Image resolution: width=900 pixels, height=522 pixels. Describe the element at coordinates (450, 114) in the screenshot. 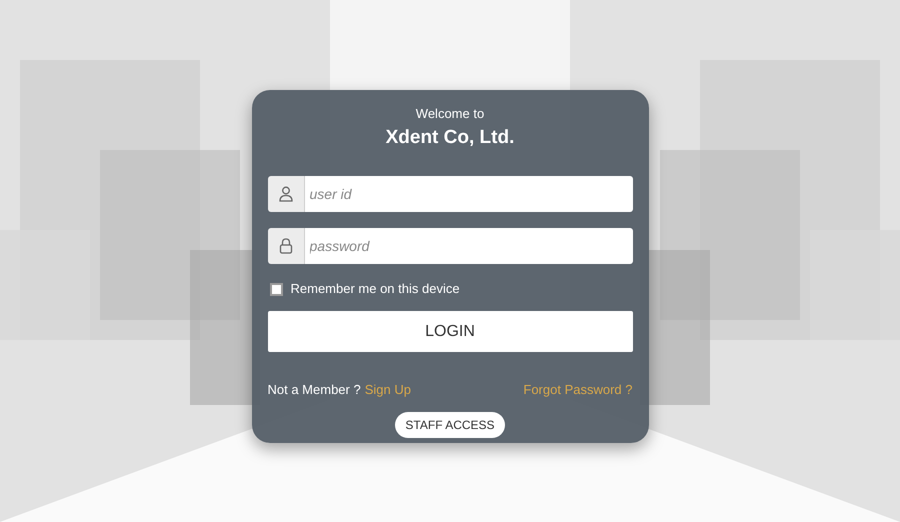

I see `welcome-text: Welcome to` at that location.